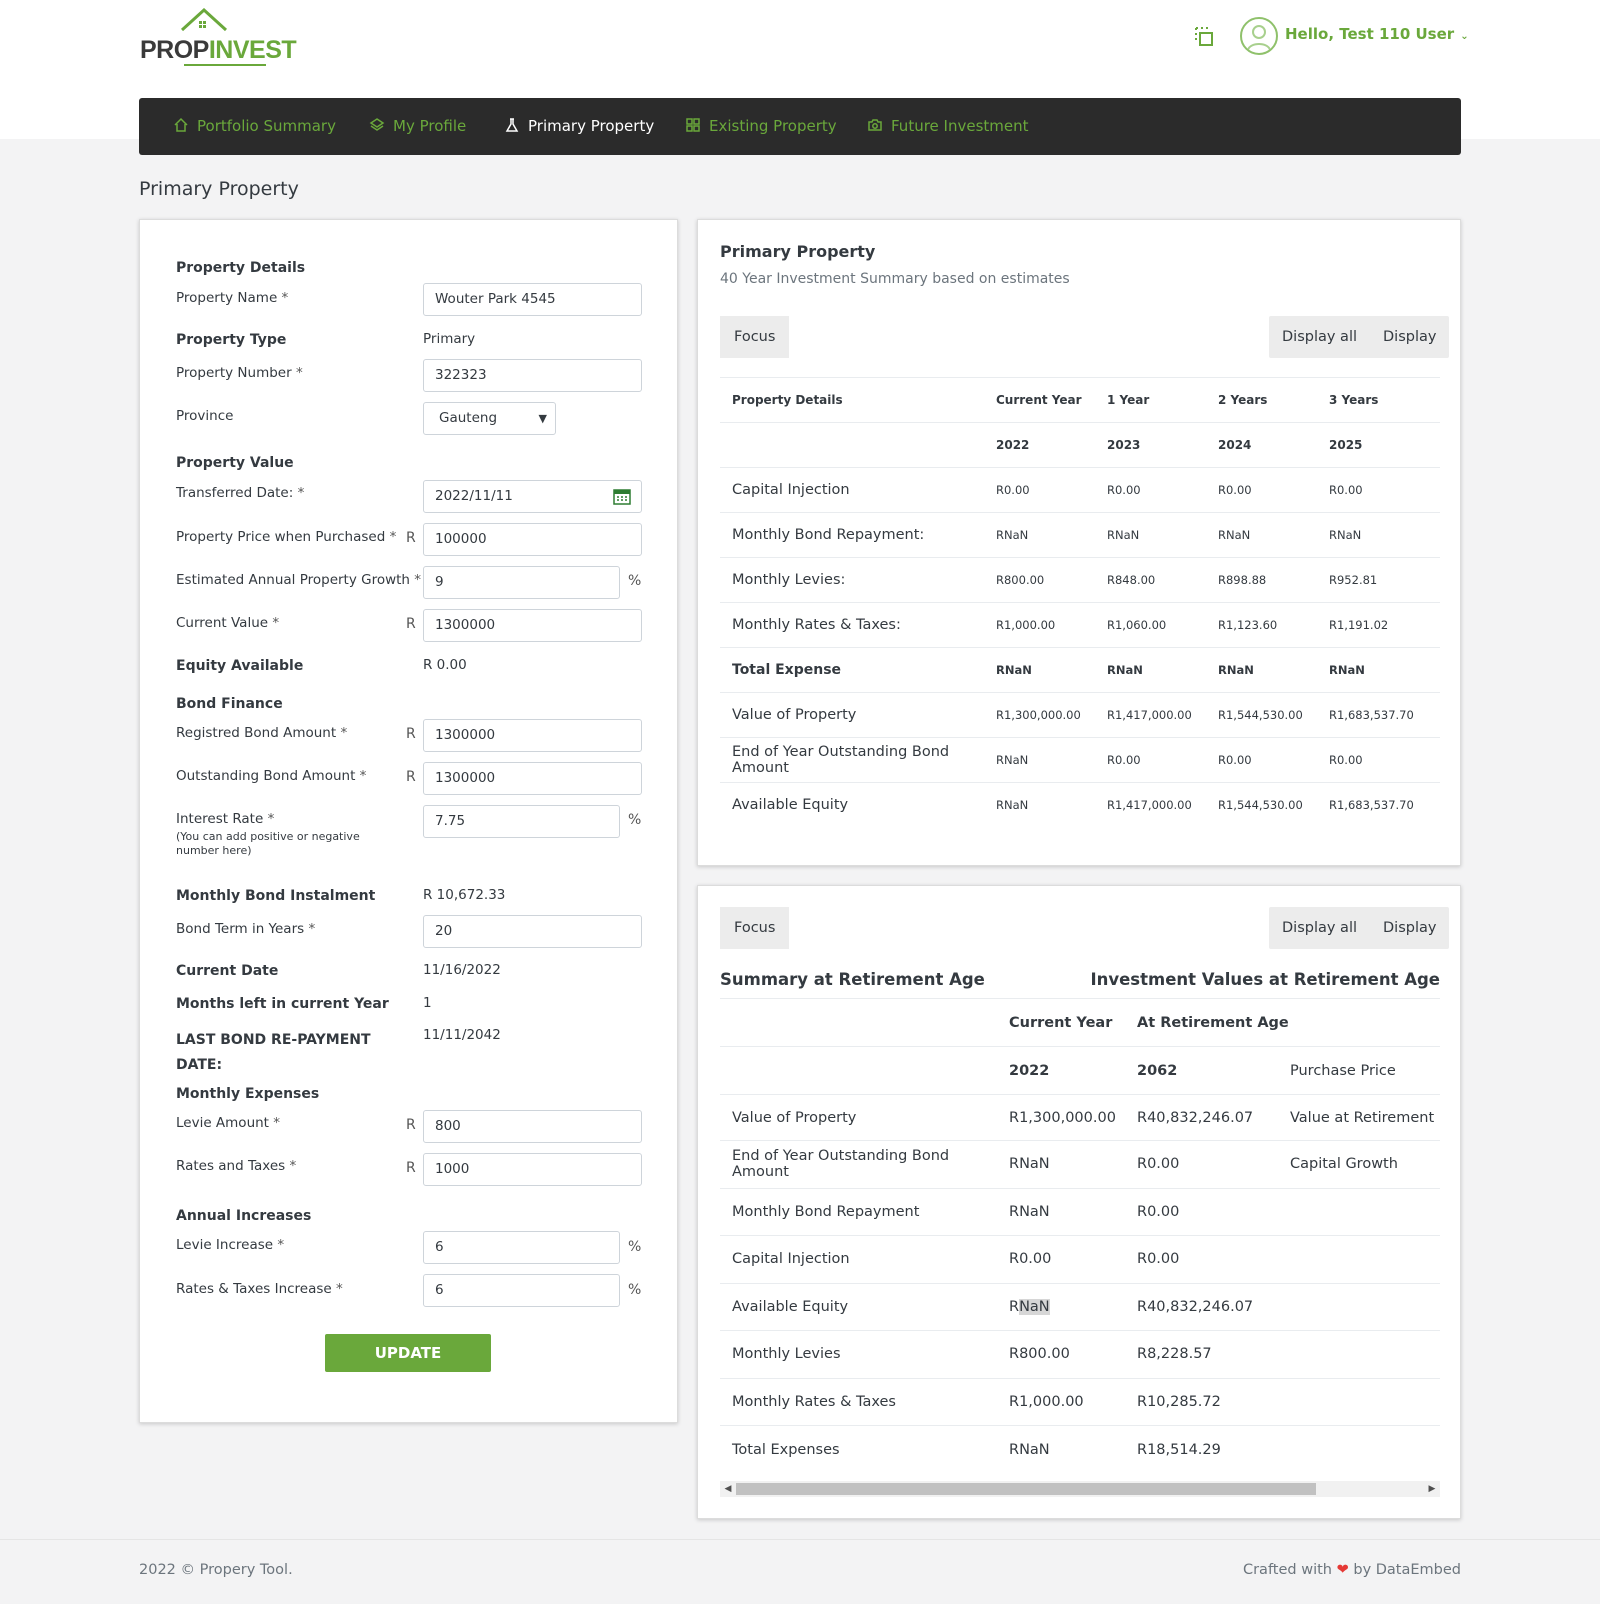 The image size is (1600, 1604). I want to click on horizontal-scrollbar: ◀ ▶, so click(1080, 1489).